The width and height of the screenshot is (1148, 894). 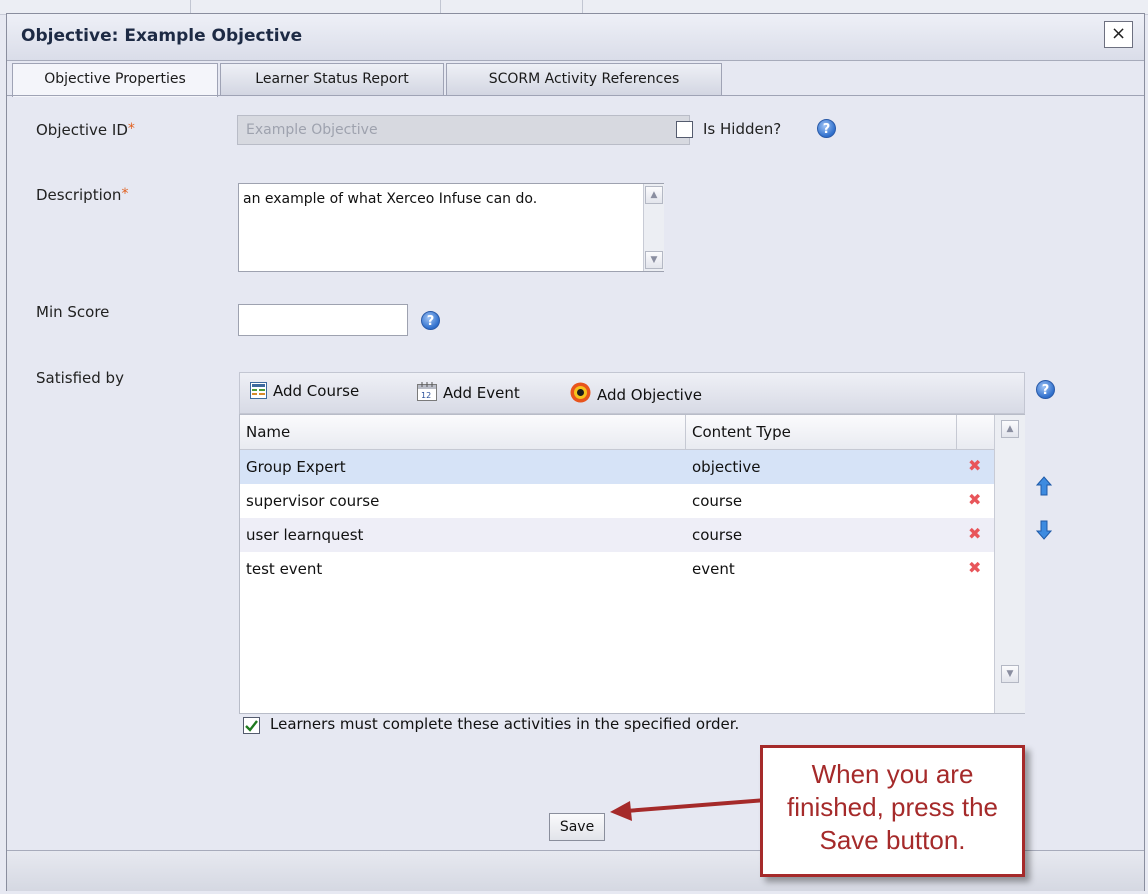 I want to click on help-icon-is-hidden: ?, so click(x=826, y=128).